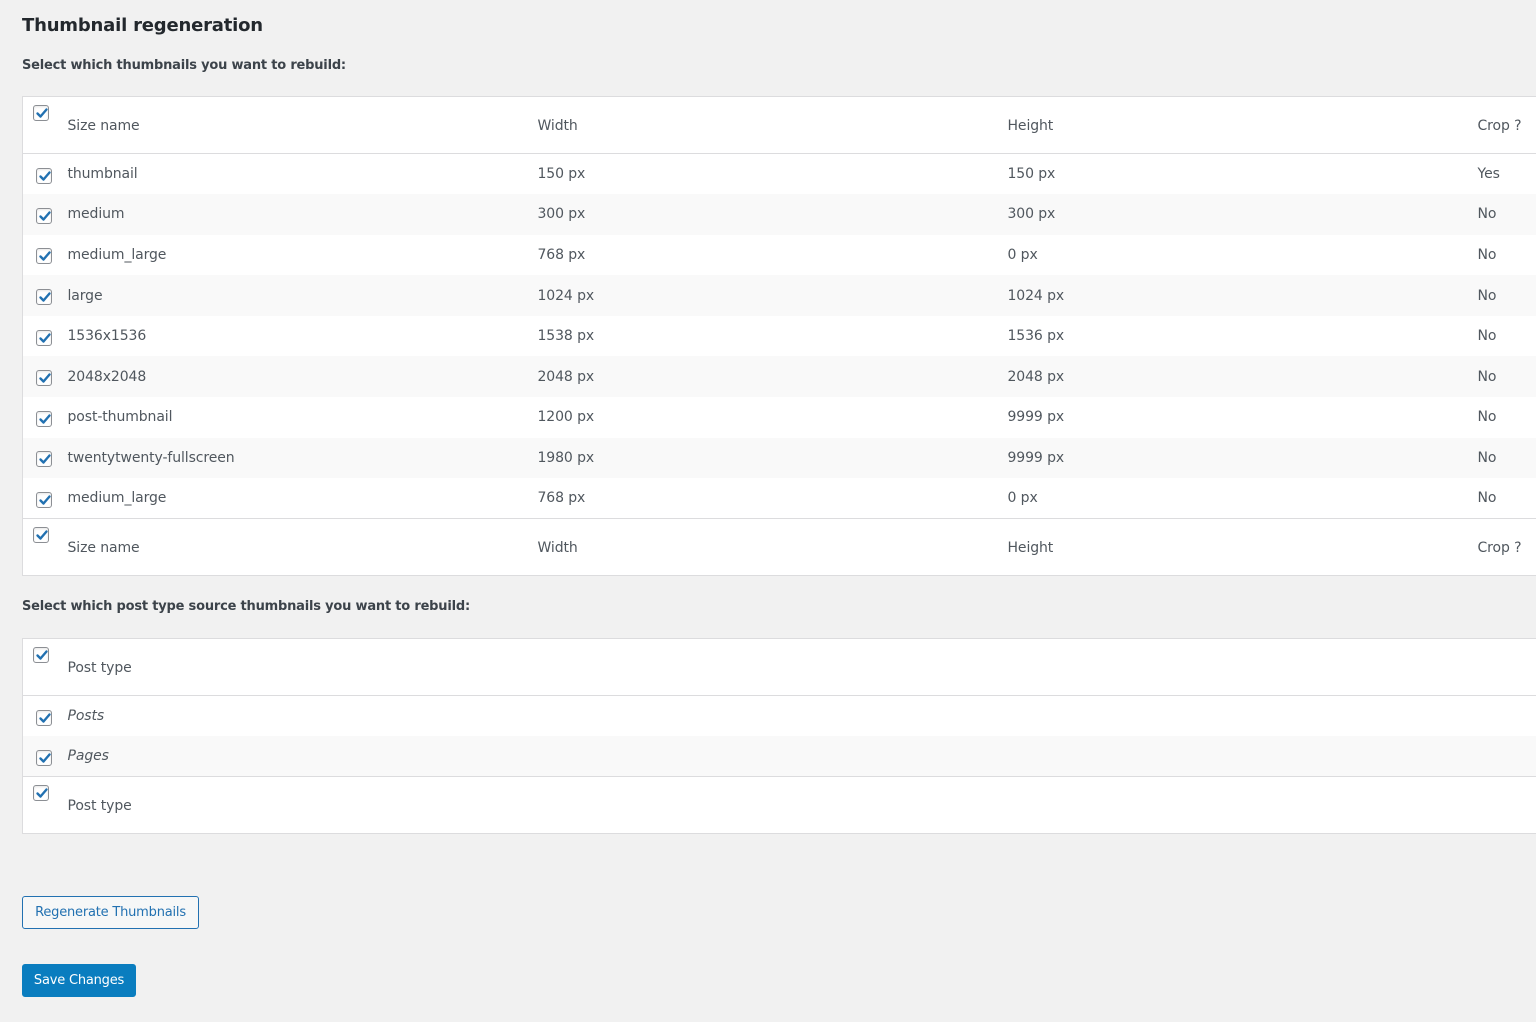 This screenshot has height=1022, width=1536. I want to click on select-all-checkbox-footer, so click(41, 535).